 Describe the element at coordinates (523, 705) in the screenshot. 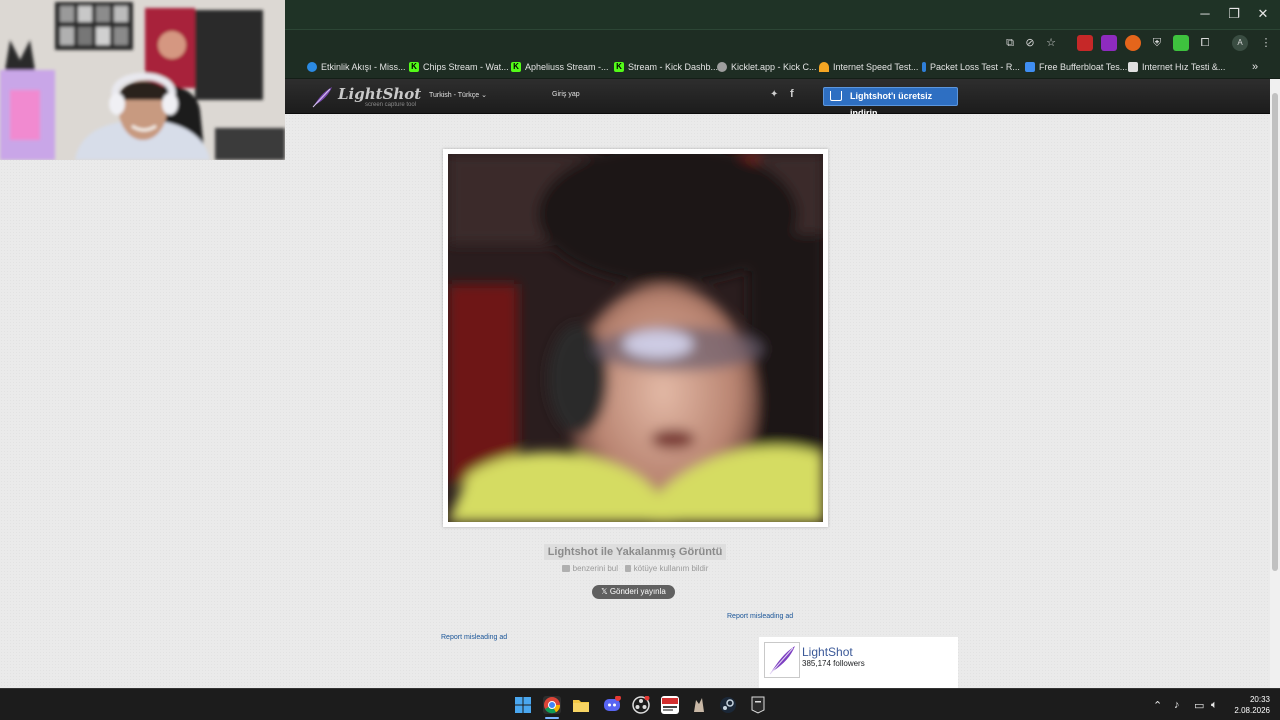

I see `windows-start-icon` at that location.